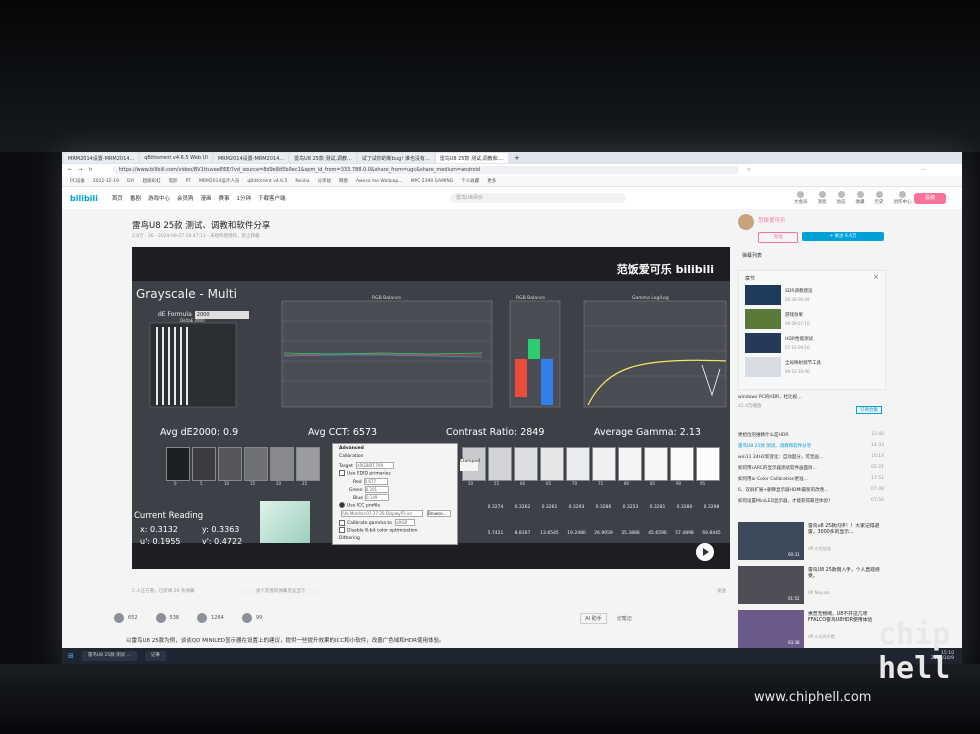  I want to click on nav-item: 赛事, so click(223, 198).